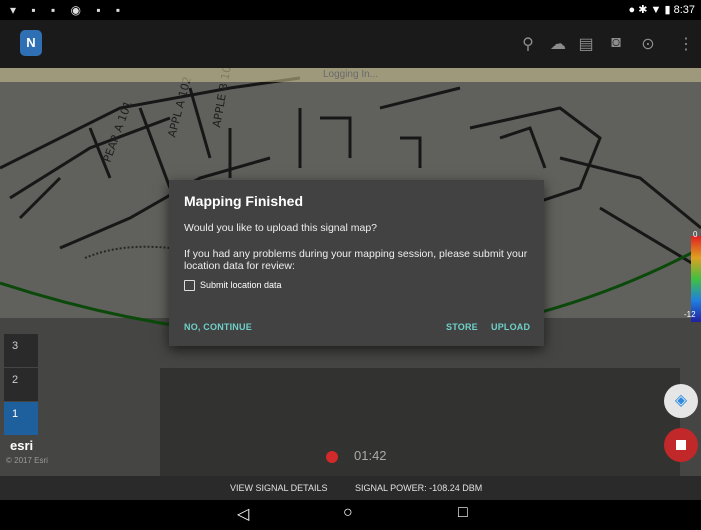  What do you see at coordinates (350, 44) in the screenshot?
I see `app-bar: N ⚲ ☁ ▤ ◙ ⊙ ⋮` at bounding box center [350, 44].